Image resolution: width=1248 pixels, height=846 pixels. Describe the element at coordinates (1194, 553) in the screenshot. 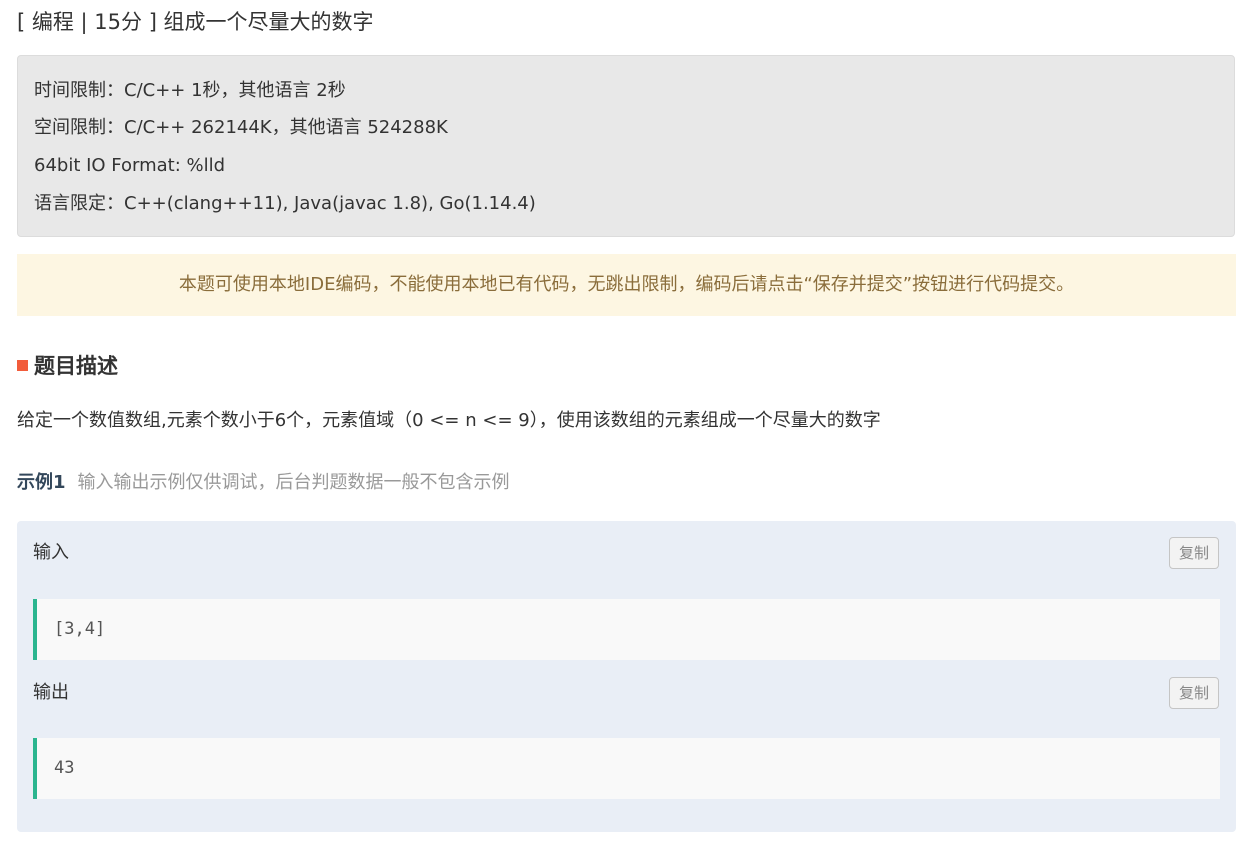

I see `copy-input-button: 复制` at that location.